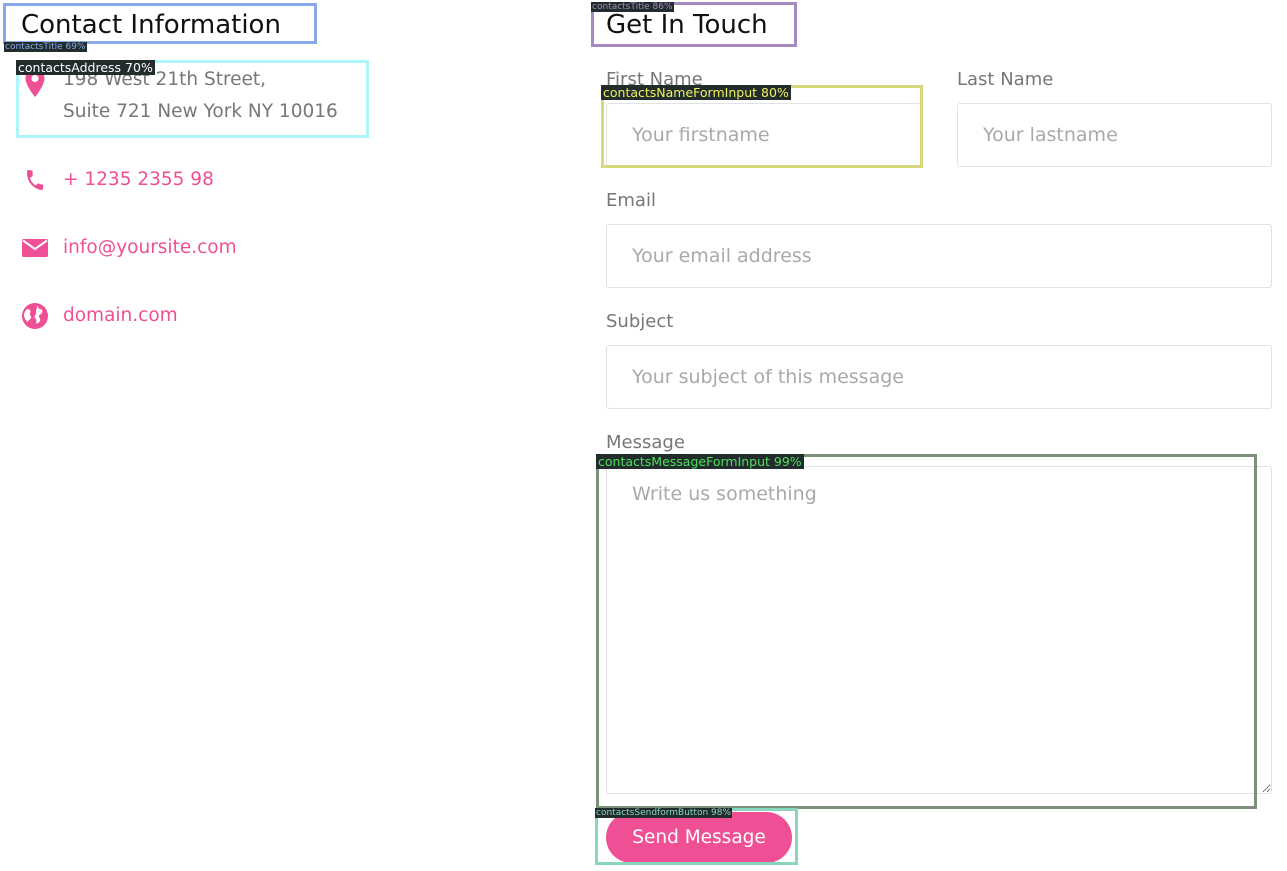 The image size is (1287, 871). What do you see at coordinates (687, 25) in the screenshot?
I see `form-title: Get In Touch` at bounding box center [687, 25].